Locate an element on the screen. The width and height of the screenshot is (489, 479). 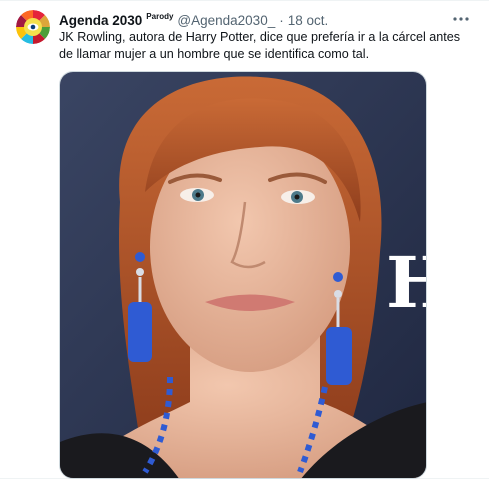
more-horizontal-icon is located at coordinates (461, 19).